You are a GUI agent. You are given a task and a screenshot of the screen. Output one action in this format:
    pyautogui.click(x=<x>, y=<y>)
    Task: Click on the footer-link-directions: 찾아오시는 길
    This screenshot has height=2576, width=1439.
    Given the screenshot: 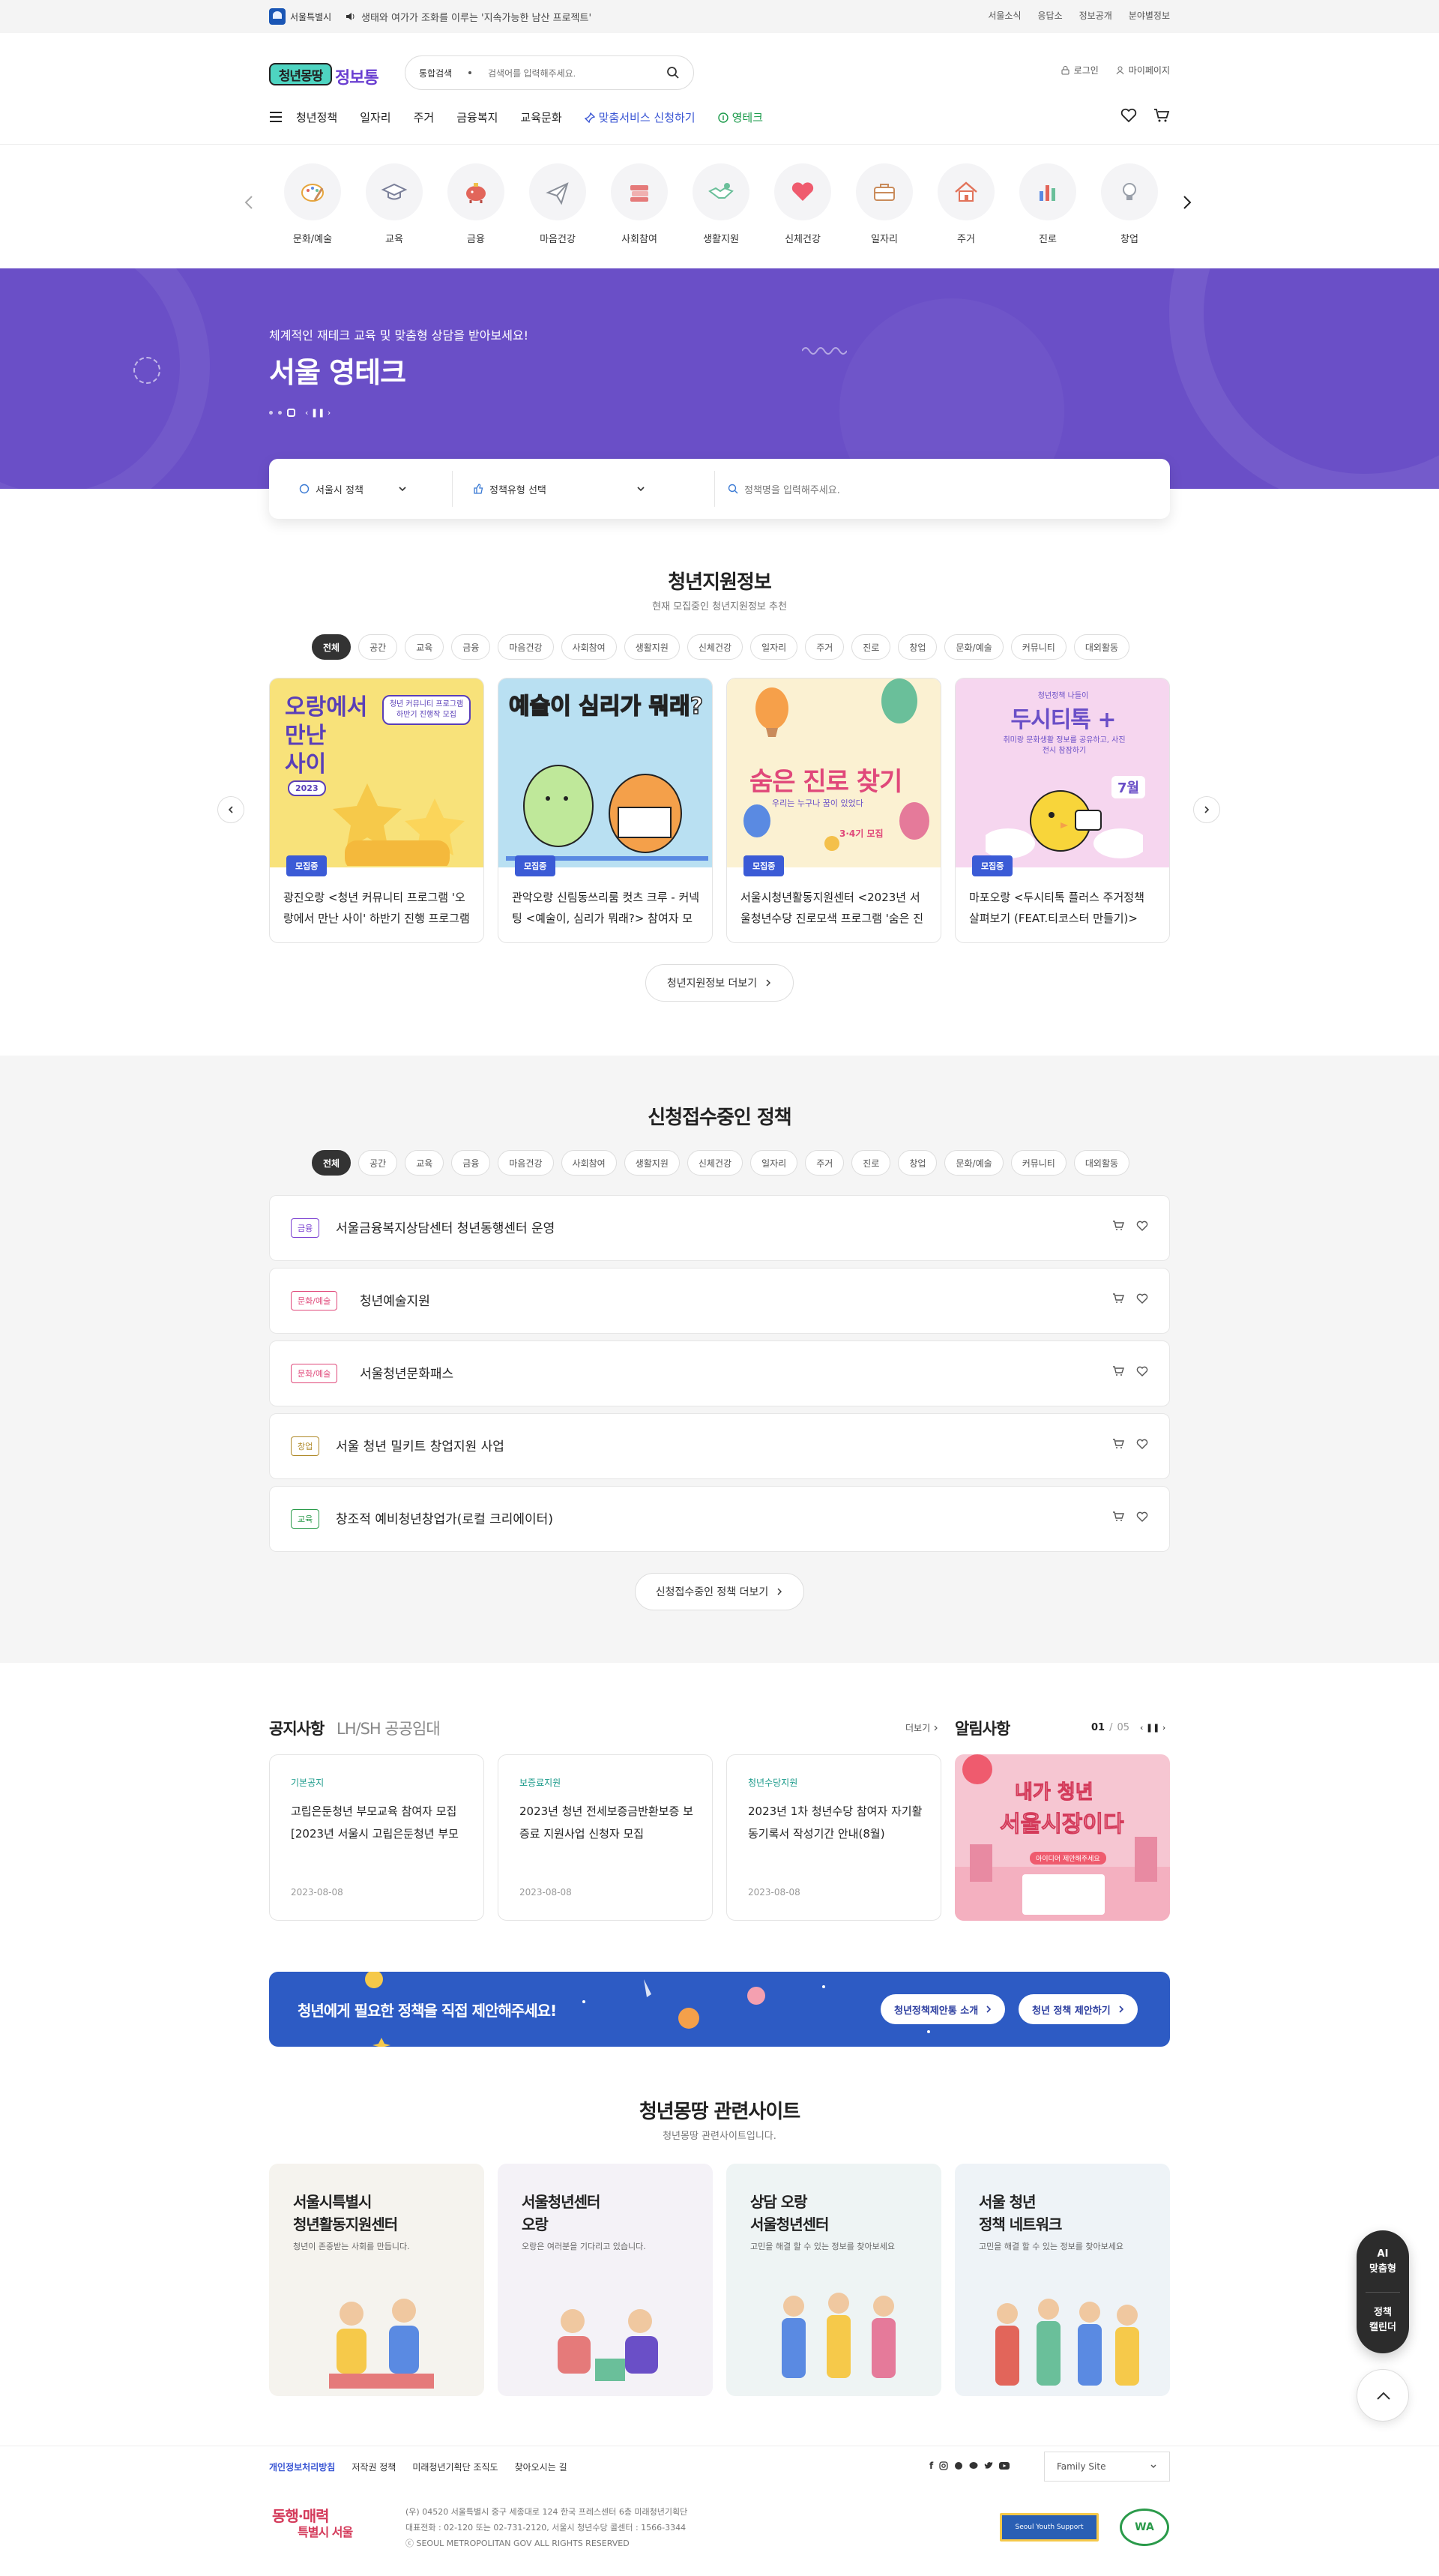 What is the action you would take?
    pyautogui.click(x=541, y=2467)
    